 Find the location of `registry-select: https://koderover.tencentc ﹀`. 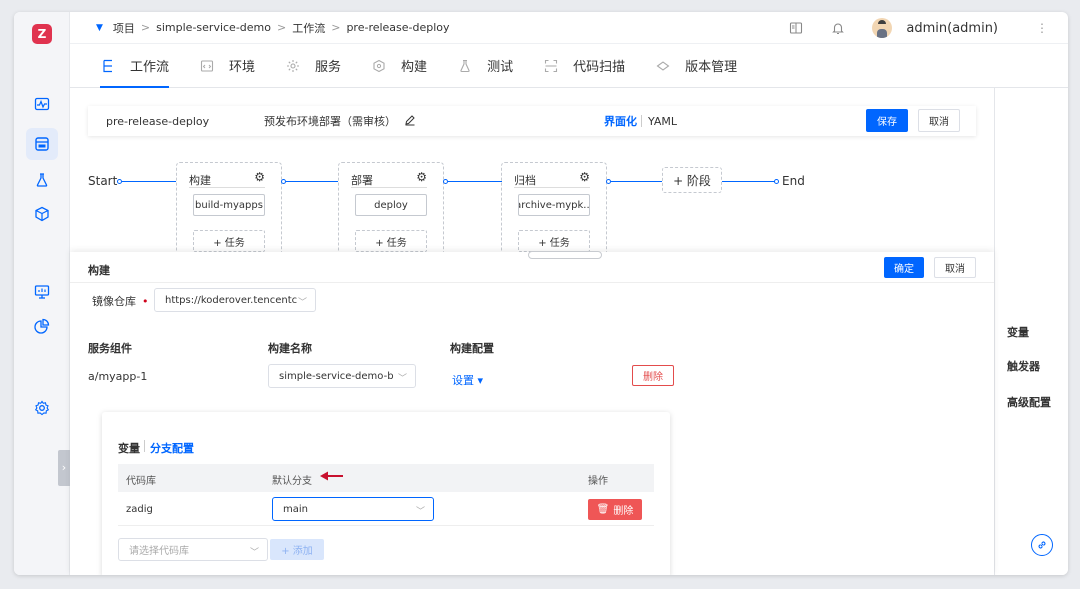

registry-select: https://koderover.tencentc ﹀ is located at coordinates (235, 300).